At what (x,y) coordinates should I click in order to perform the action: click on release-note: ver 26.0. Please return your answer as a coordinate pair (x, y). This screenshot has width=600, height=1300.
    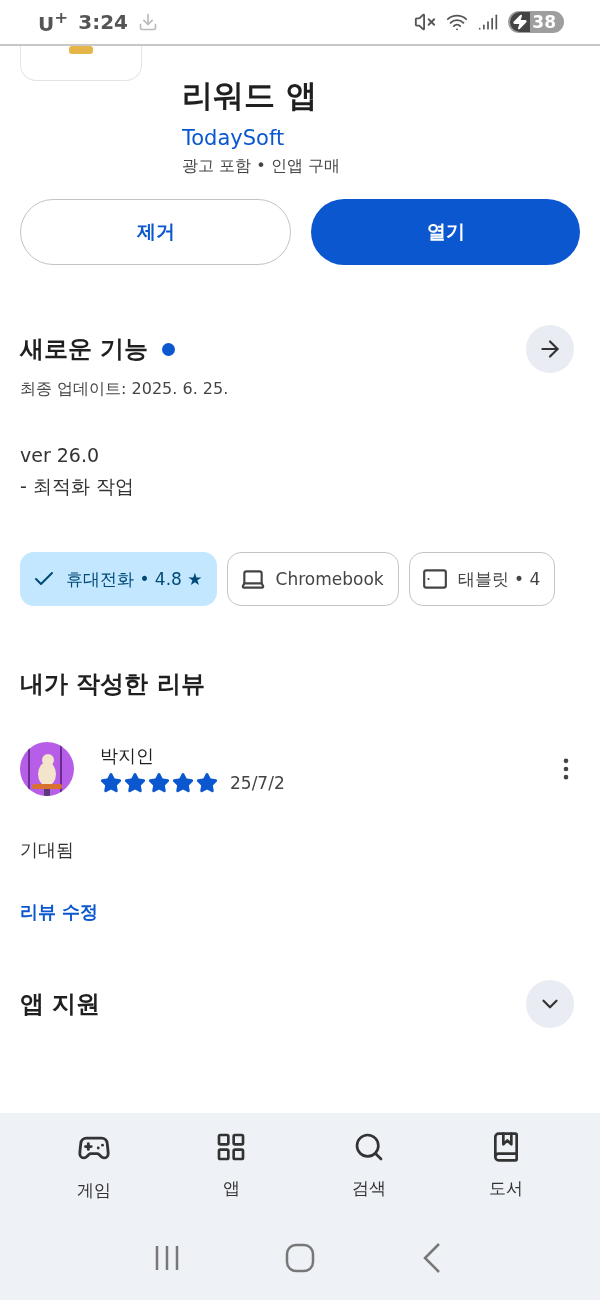
    Looking at the image, I should click on (60, 455).